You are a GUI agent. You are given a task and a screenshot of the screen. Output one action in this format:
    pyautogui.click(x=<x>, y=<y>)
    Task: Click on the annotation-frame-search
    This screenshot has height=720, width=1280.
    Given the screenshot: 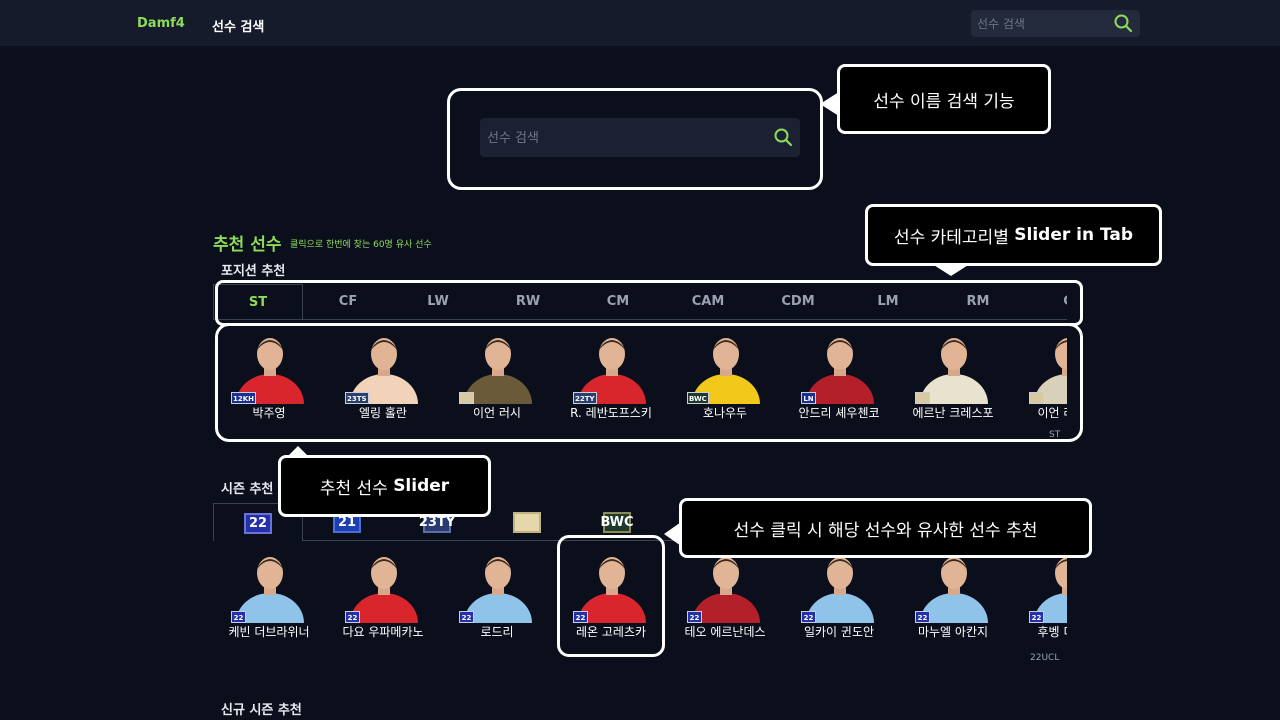 What is the action you would take?
    pyautogui.click(x=635, y=139)
    